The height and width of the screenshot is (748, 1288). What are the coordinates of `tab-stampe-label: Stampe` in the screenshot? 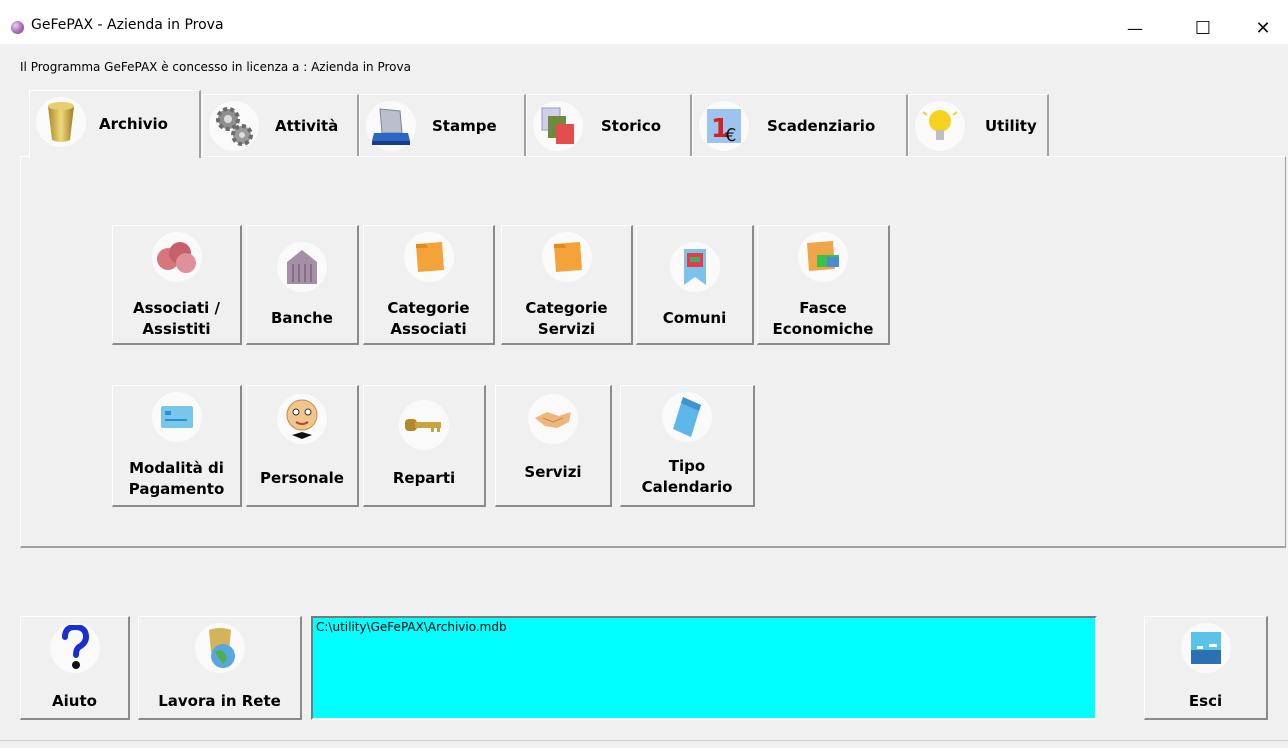 It's located at (464, 126).